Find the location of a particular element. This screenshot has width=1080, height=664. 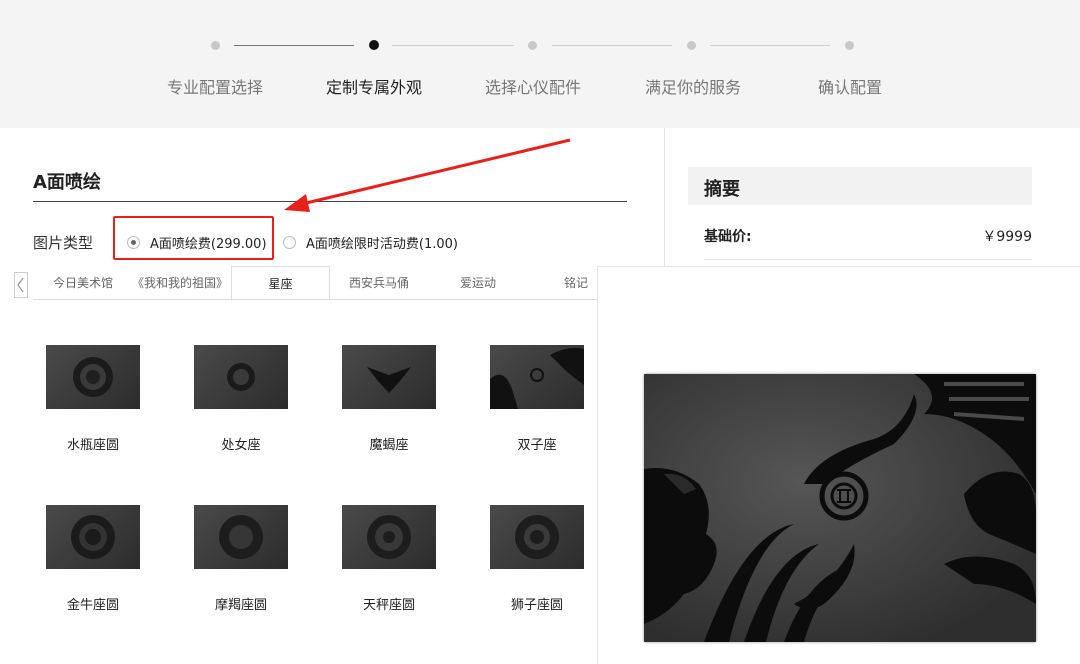

panel-divider is located at coordinates (664, 198).